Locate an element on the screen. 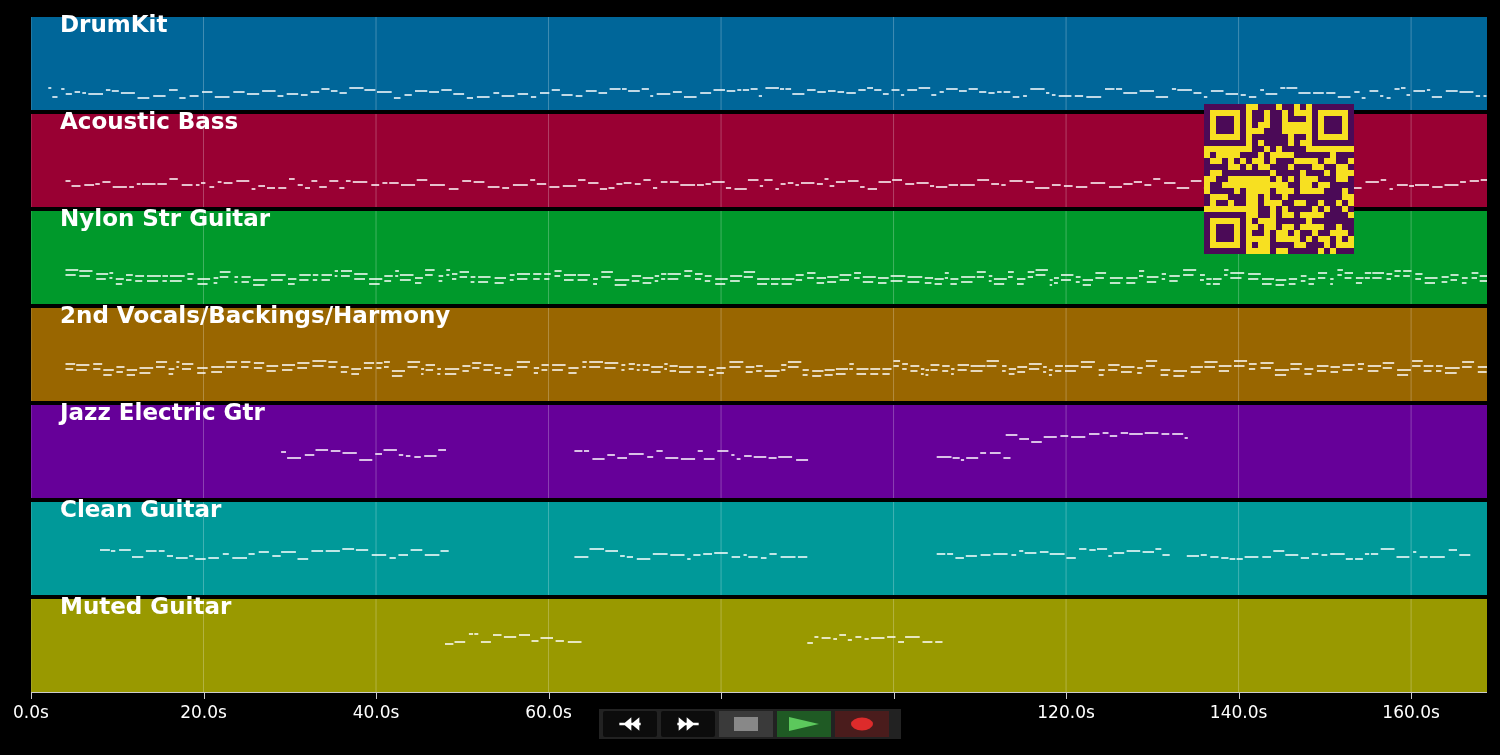  track-name: Nylon Str Guitar is located at coordinates (165, 218).